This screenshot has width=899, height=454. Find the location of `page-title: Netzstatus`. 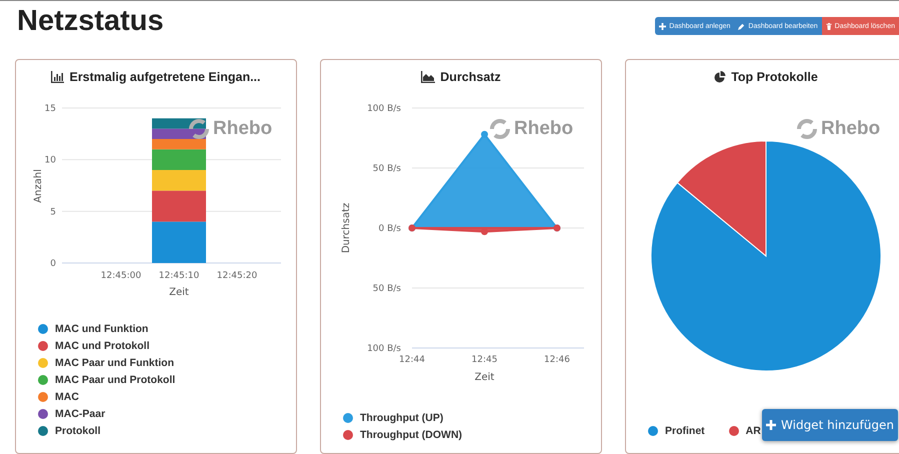

page-title: Netzstatus is located at coordinates (90, 21).